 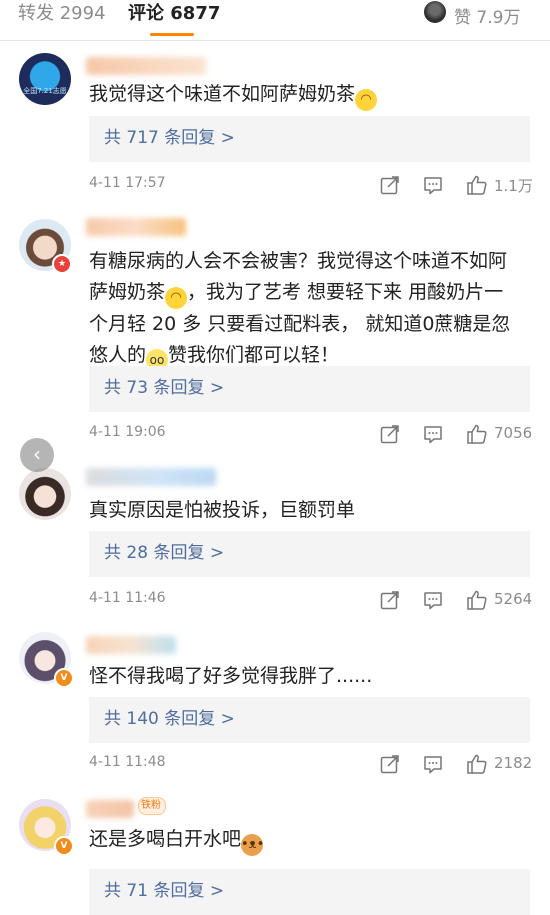 What do you see at coordinates (165, 839) in the screenshot?
I see `comment-body: 还是多喝白开水吧` at bounding box center [165, 839].